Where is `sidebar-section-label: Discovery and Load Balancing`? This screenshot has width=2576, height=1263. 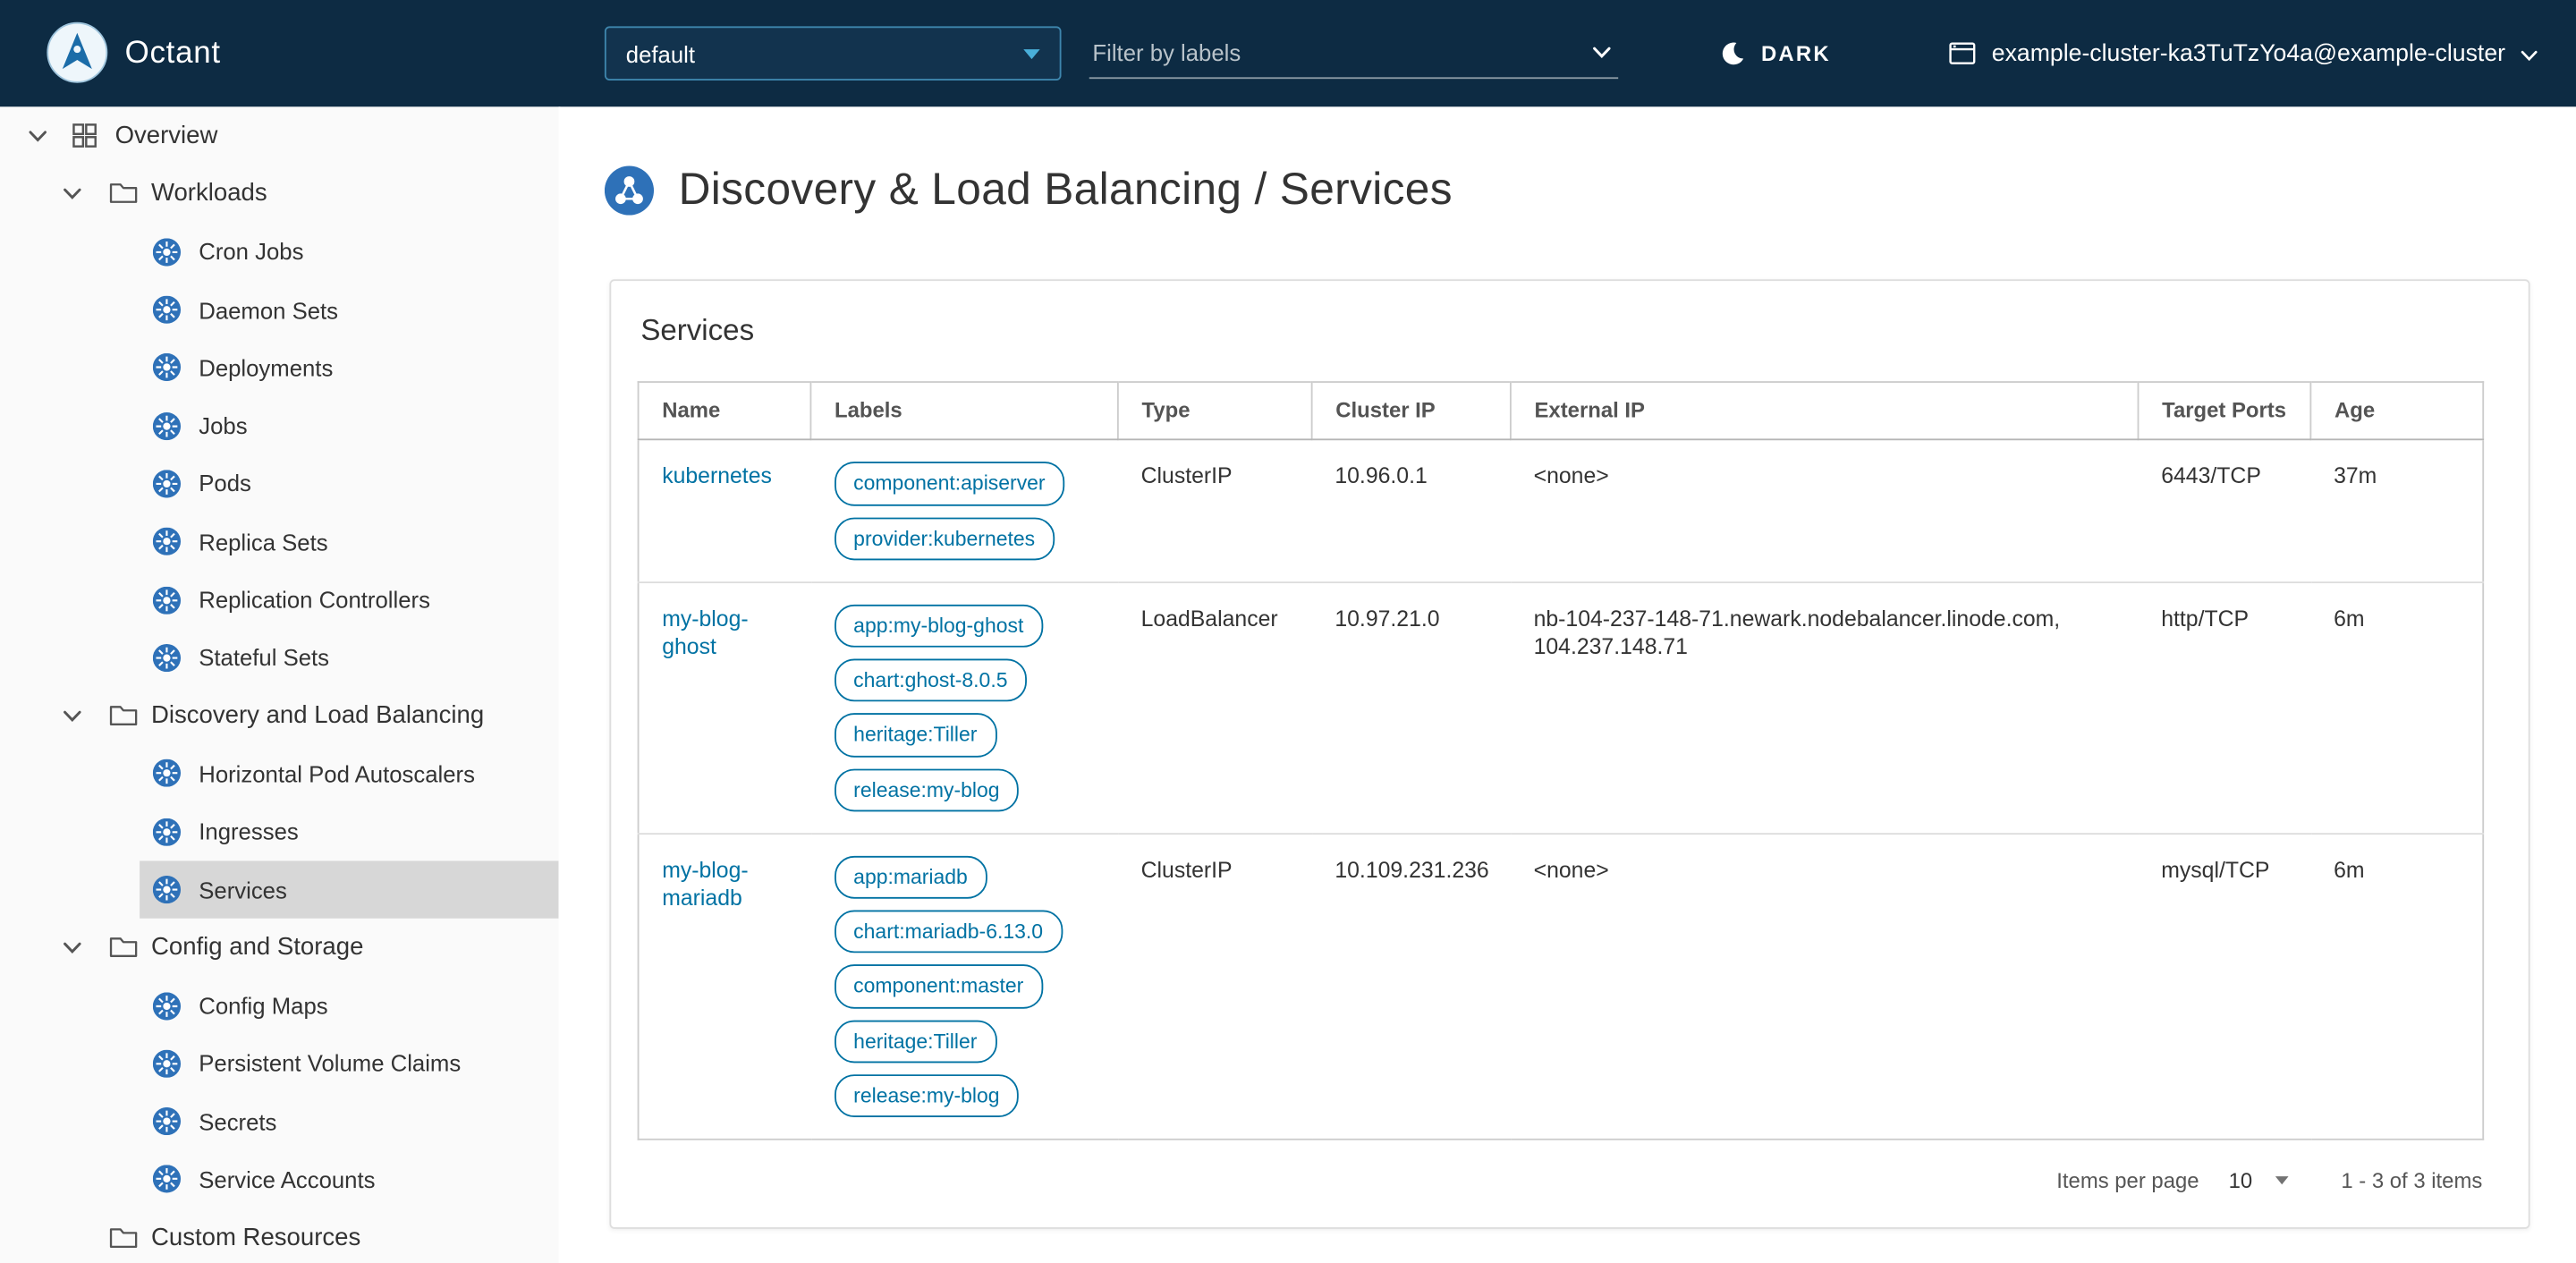
sidebar-section-label: Discovery and Load Balancing is located at coordinates (317, 715).